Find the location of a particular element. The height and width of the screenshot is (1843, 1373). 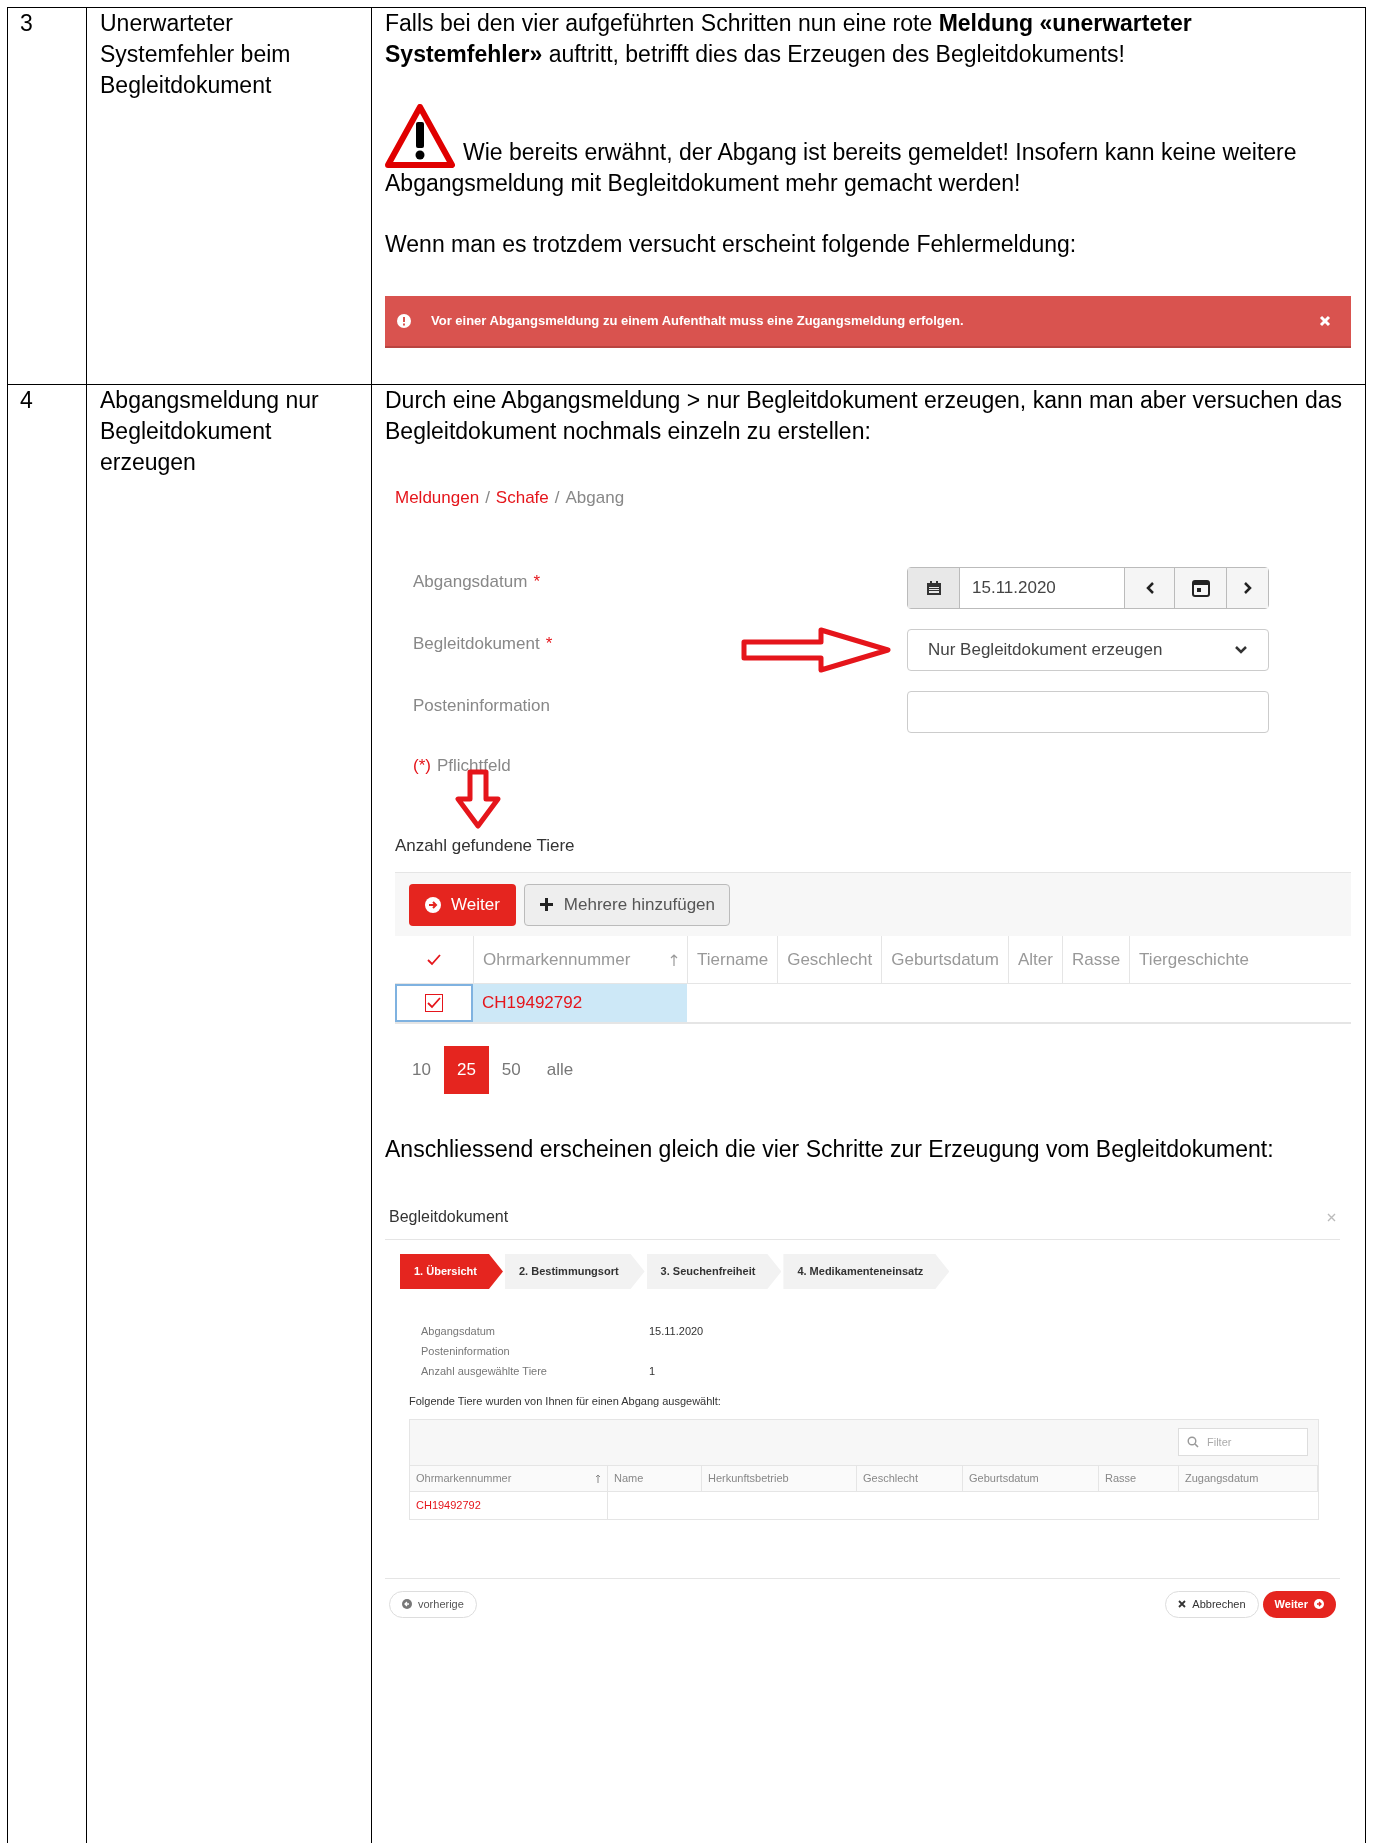

summary-label: Abgangsdatum is located at coordinates (458, 1331).